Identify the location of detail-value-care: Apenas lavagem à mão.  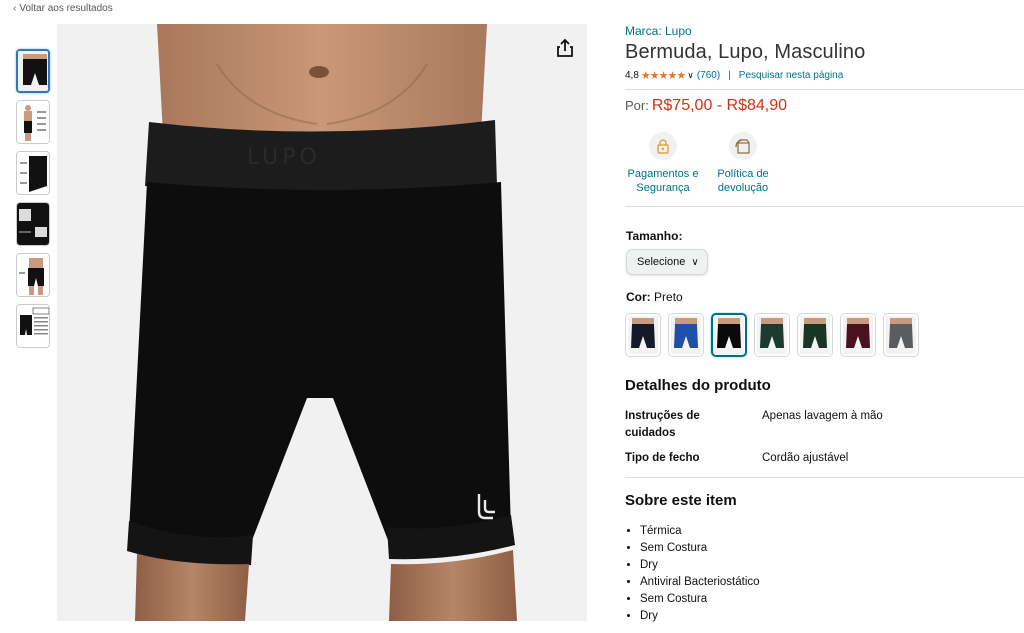
(822, 416).